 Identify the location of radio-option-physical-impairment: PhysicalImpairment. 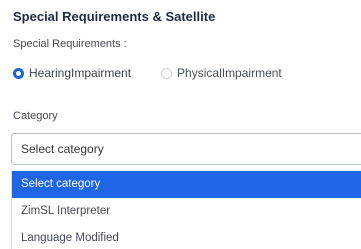
(221, 73).